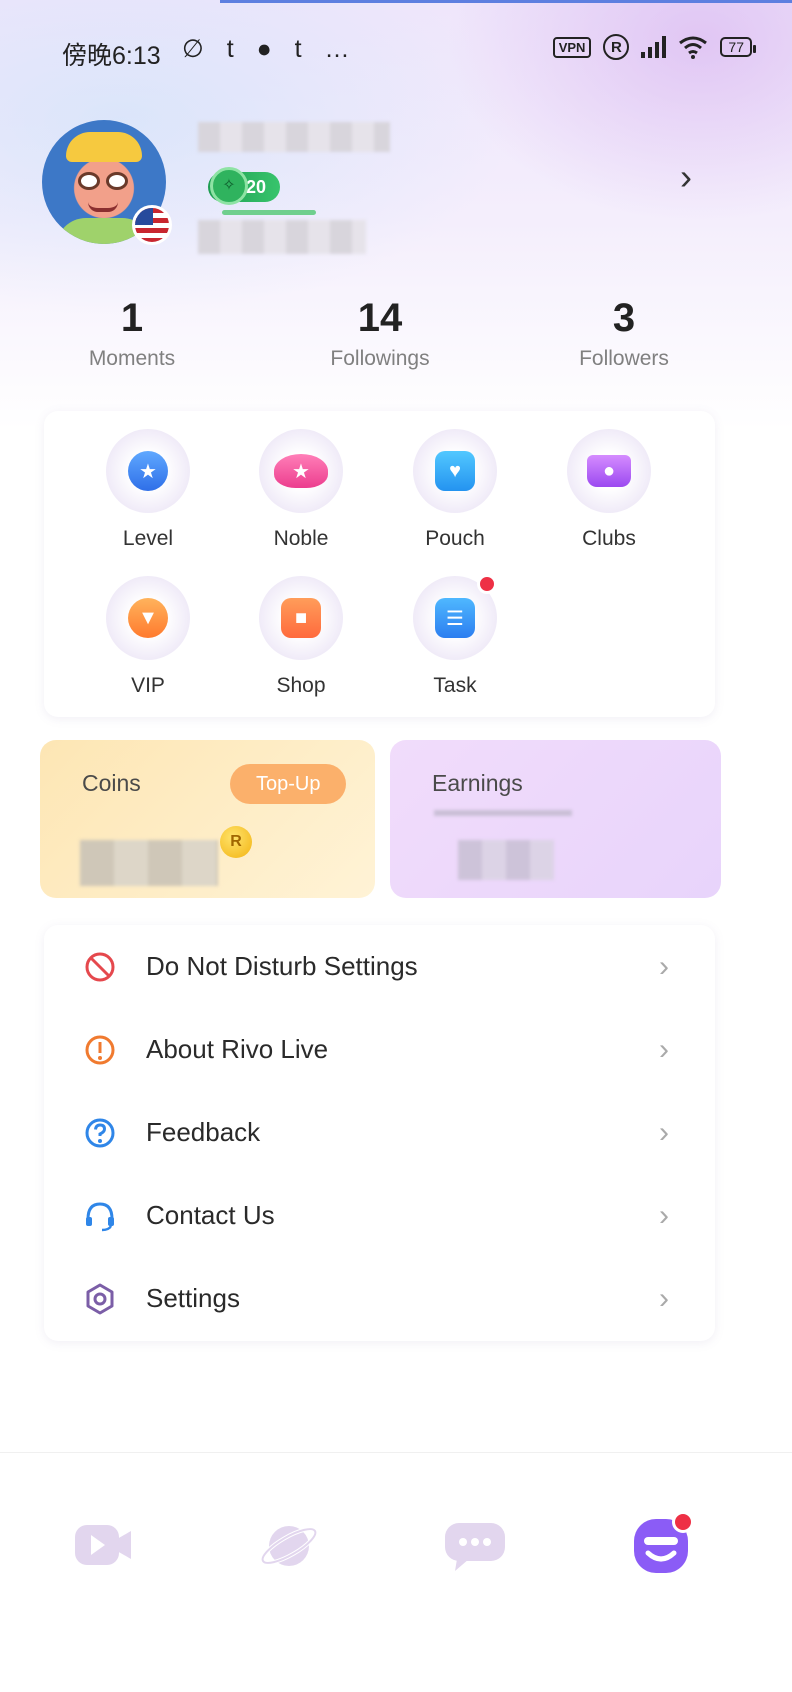 The height and width of the screenshot is (1692, 792). What do you see at coordinates (269, 212) in the screenshot?
I see `level-progress` at bounding box center [269, 212].